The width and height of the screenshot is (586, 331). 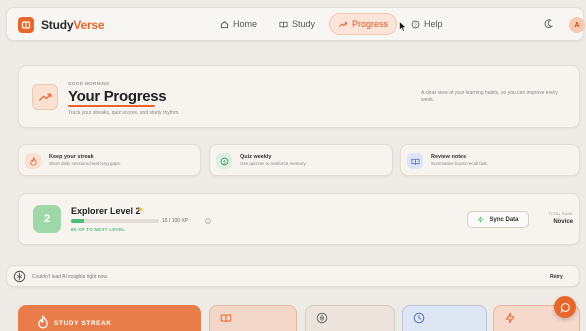 What do you see at coordinates (459, 163) in the screenshot?
I see `tip-subtitle: Summaries boost recall fast.` at bounding box center [459, 163].